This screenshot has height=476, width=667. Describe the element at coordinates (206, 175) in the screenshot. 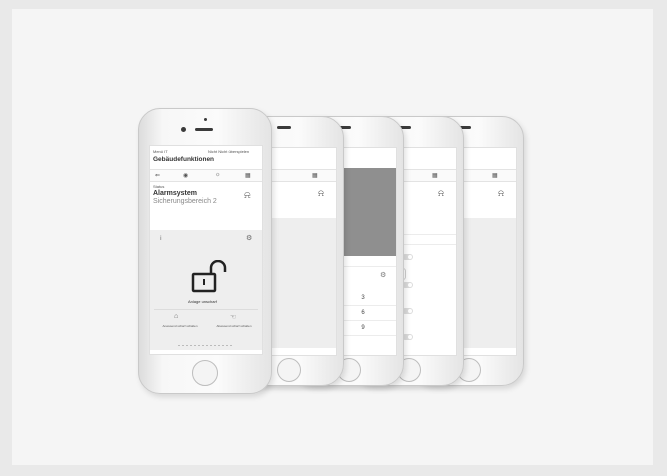

I see `icon-bar: ⇐ ◉ ☼ ▦` at that location.